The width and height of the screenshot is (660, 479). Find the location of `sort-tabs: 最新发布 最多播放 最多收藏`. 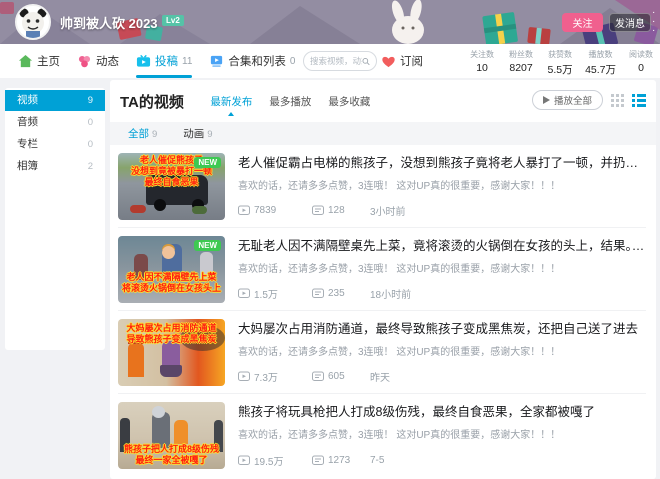

sort-tabs: 最新发布 最多播放 最多收藏 is located at coordinates (290, 105).